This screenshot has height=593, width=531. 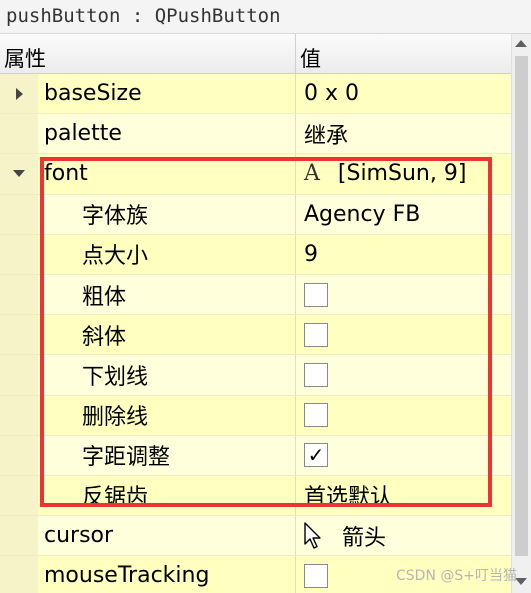 I want to click on property-row-basesize: baseSize 0 x 0, so click(x=255, y=94).